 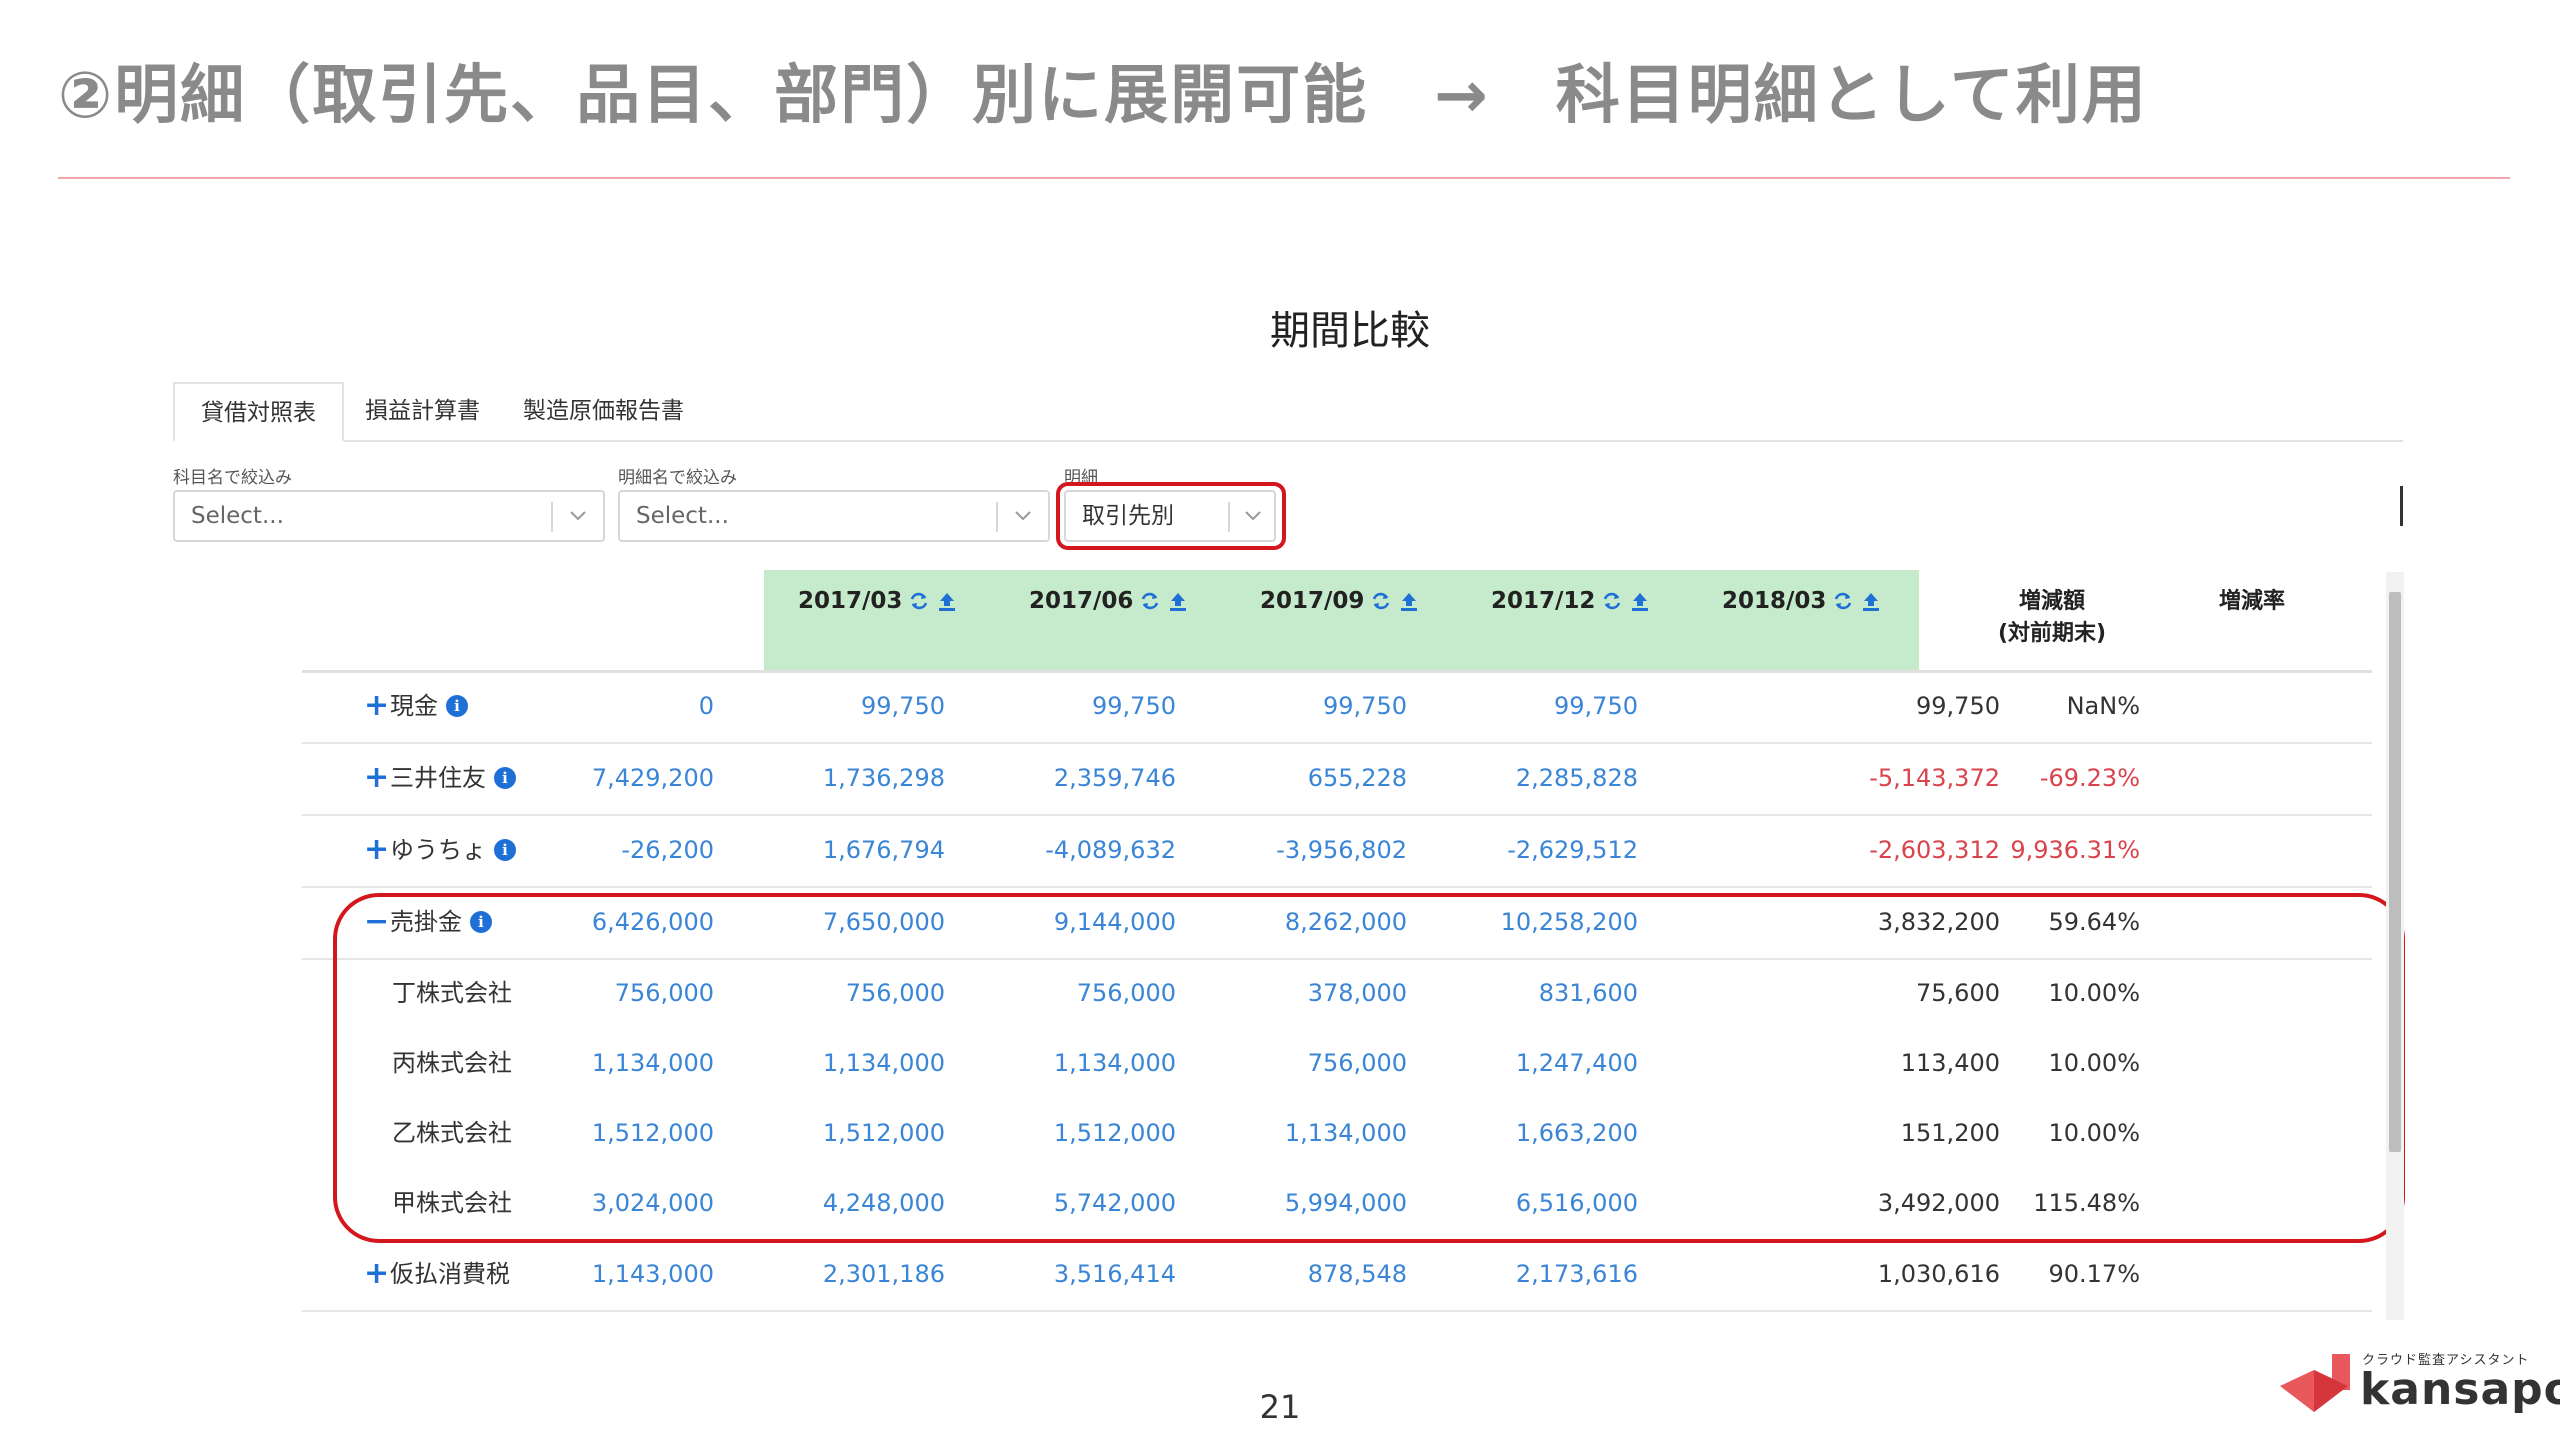 I want to click on account-filter-label: 科目名で絞込み, so click(x=232, y=478).